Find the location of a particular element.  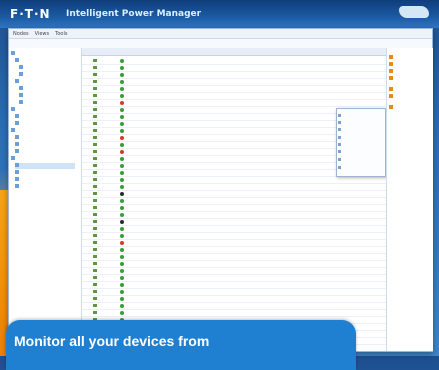

node-tree is located at coordinates (45, 199).